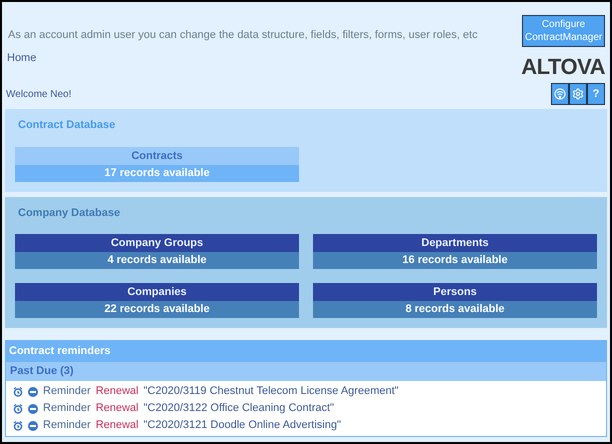  Describe the element at coordinates (39, 95) in the screenshot. I see `welcome-text: Welcome Neo!` at that location.